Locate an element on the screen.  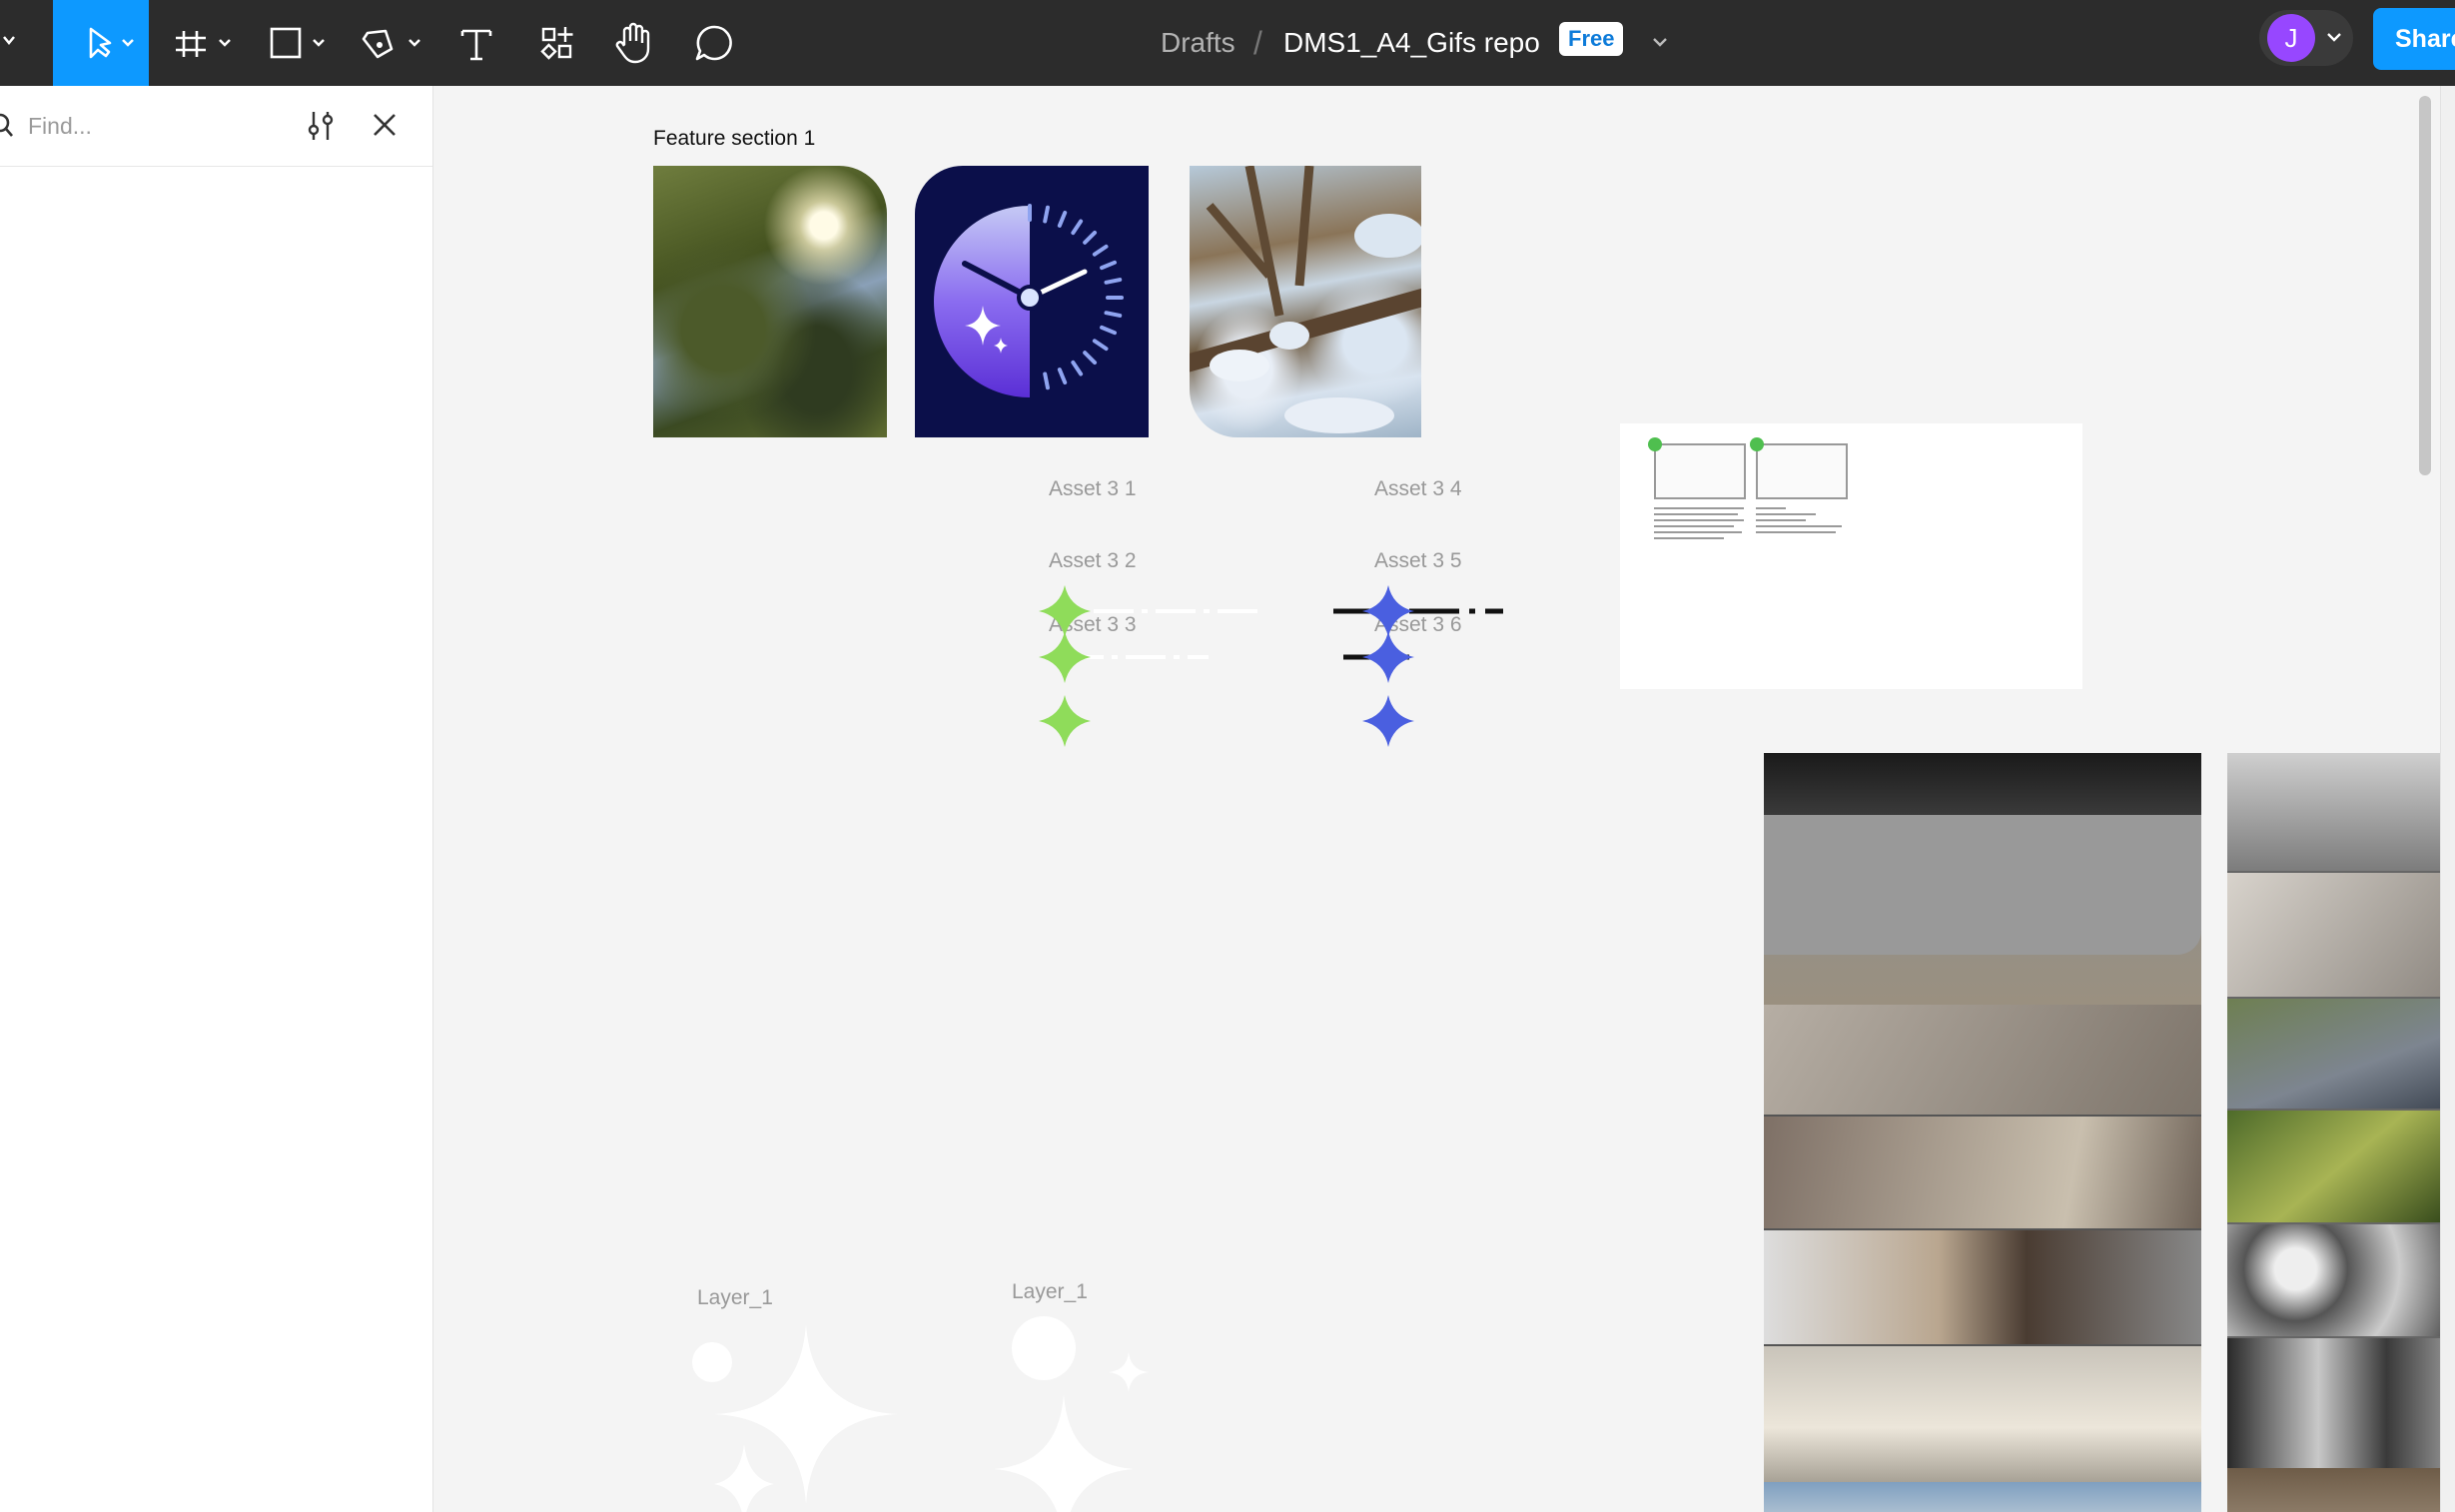
section-label: Feature section 1 is located at coordinates (734, 139).